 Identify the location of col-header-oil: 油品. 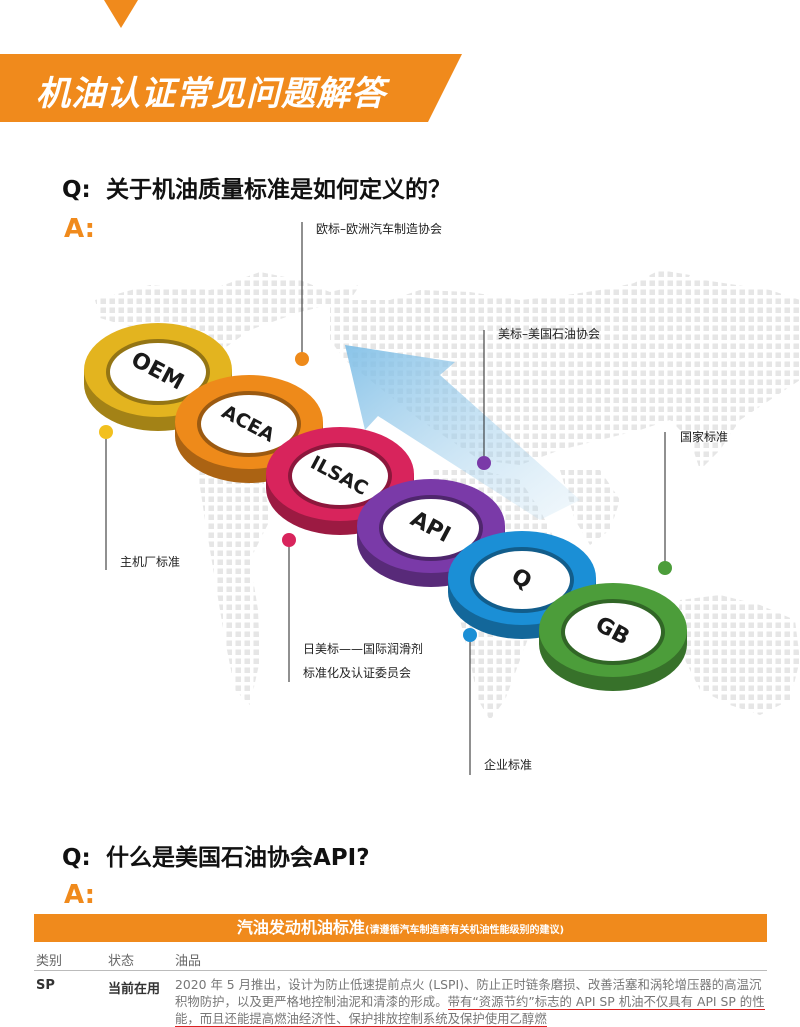
(188, 961).